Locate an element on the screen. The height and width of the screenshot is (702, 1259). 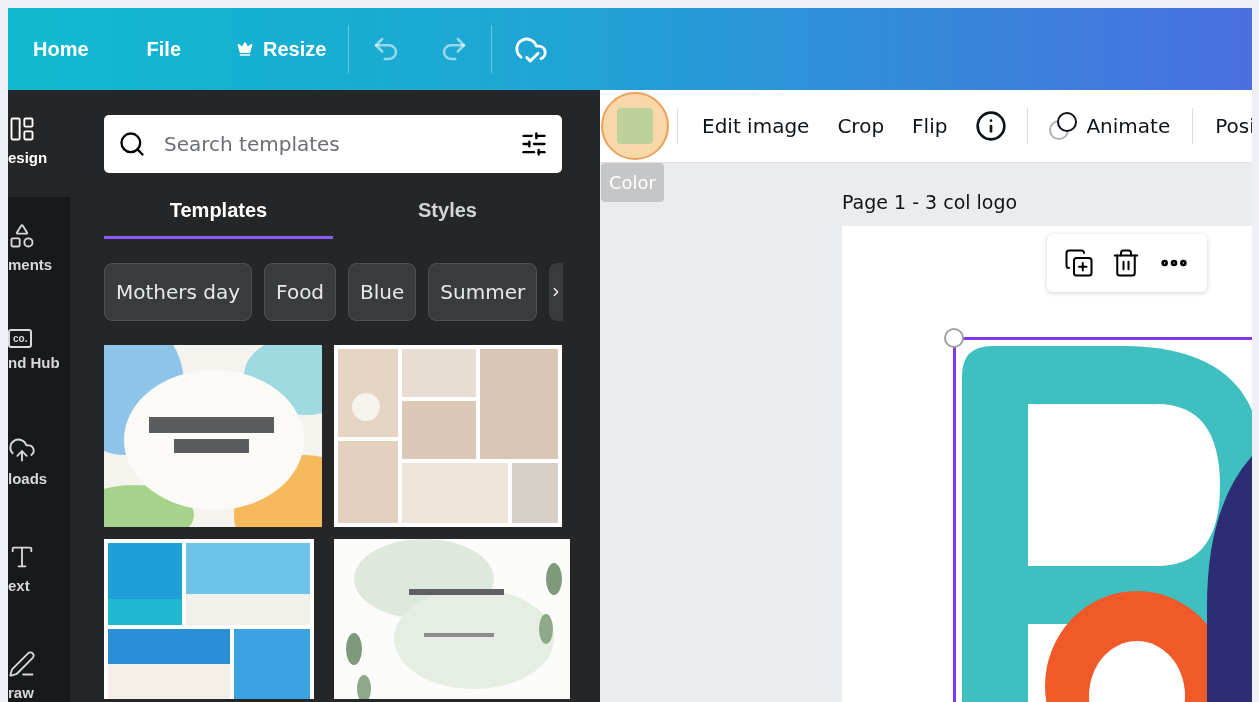
tab: Styles is located at coordinates (447, 219).